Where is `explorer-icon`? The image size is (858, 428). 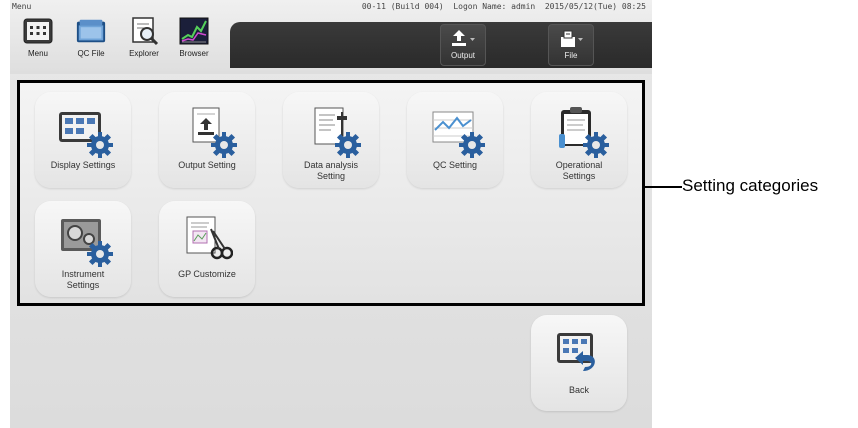
explorer-icon is located at coordinates (144, 31).